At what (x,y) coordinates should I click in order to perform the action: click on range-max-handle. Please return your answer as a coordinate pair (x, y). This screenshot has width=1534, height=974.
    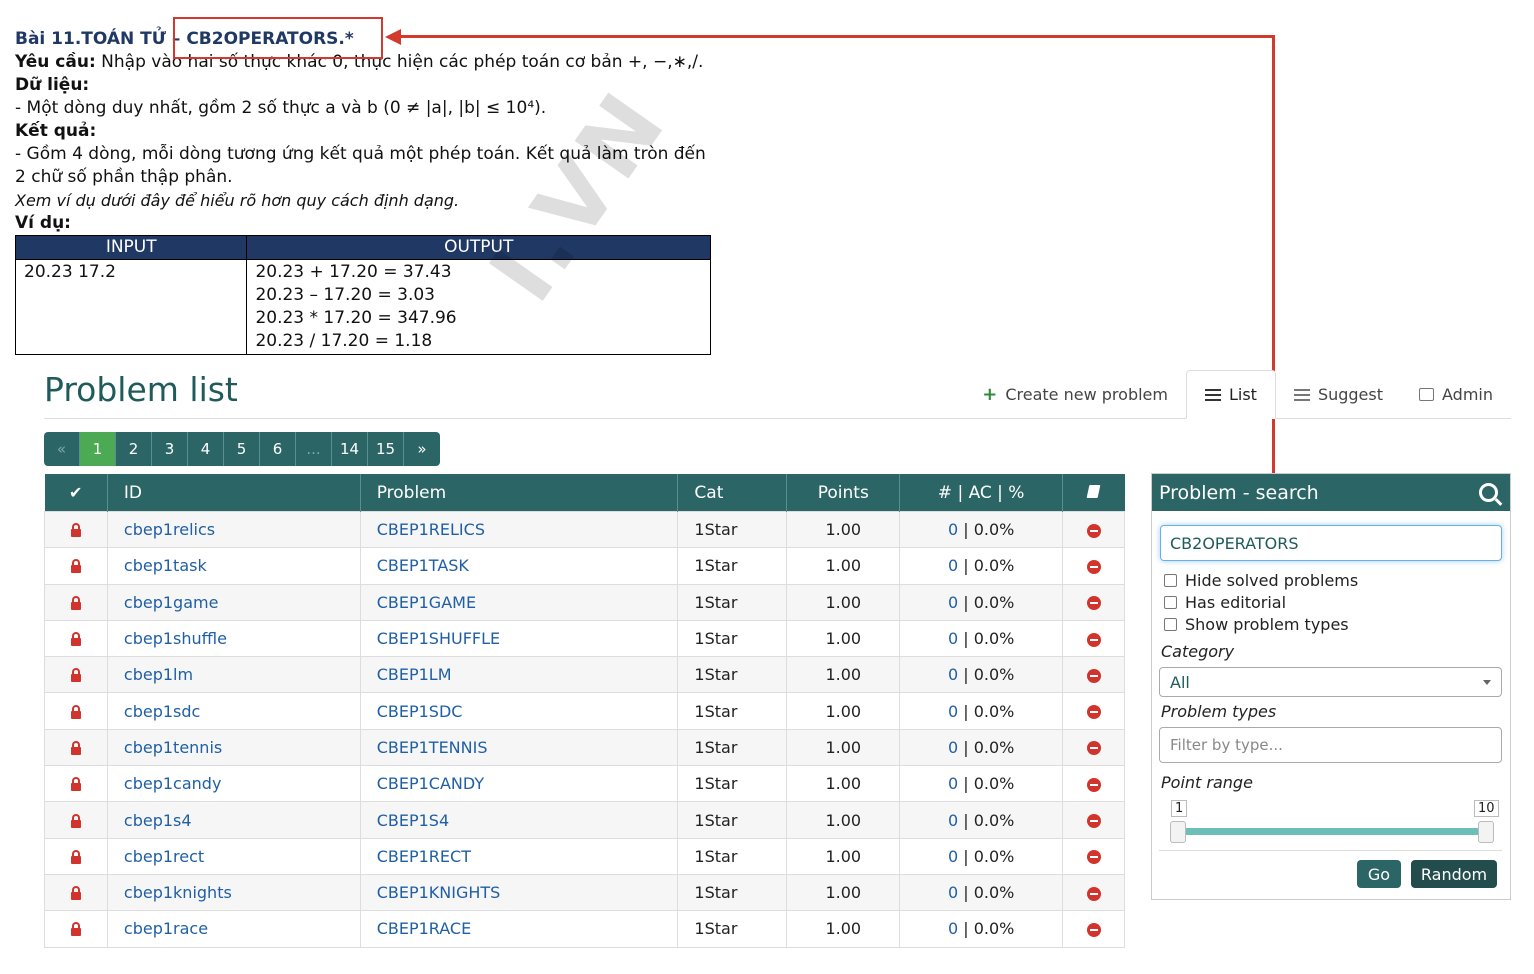
    Looking at the image, I should click on (1486, 832).